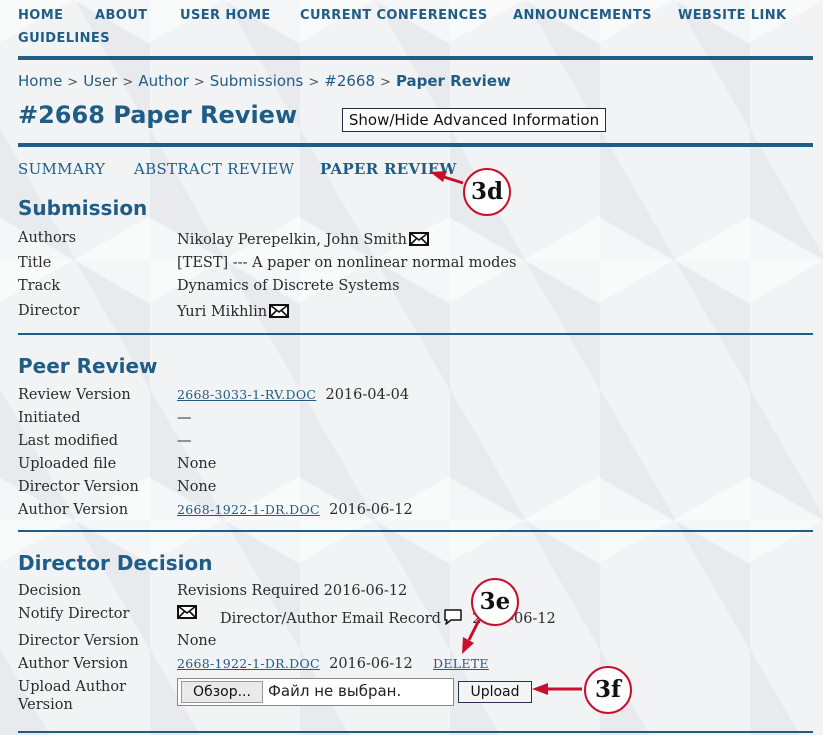 The height and width of the screenshot is (735, 823). What do you see at coordinates (506, 433) in the screenshot?
I see `annotation-arrows` at bounding box center [506, 433].